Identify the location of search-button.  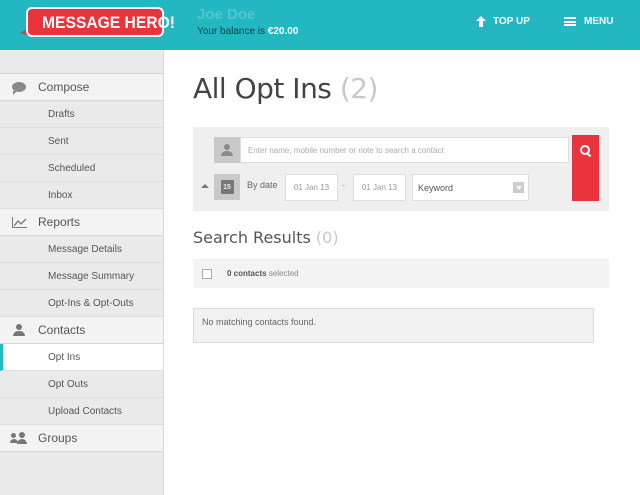
(585, 168).